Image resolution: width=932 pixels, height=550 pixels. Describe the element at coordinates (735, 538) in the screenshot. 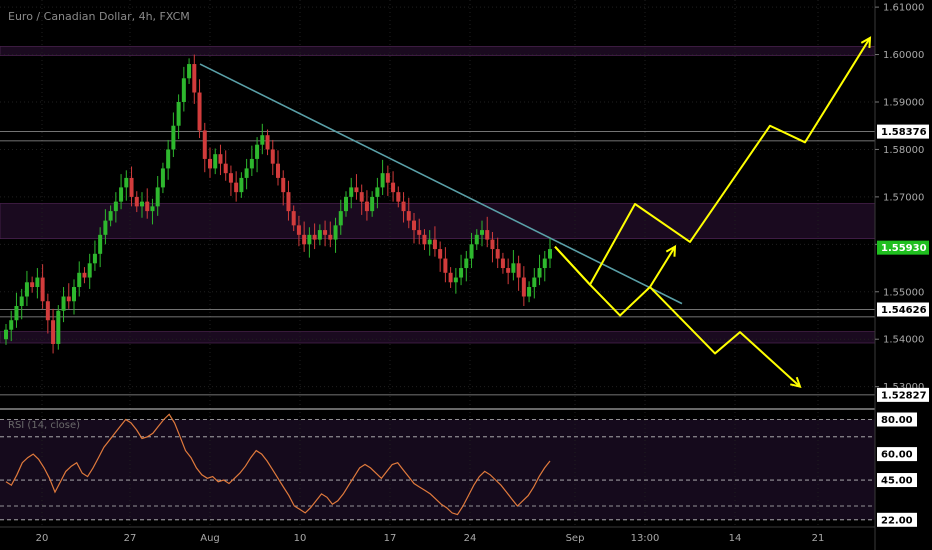

I see `time-tick-label: 14` at that location.